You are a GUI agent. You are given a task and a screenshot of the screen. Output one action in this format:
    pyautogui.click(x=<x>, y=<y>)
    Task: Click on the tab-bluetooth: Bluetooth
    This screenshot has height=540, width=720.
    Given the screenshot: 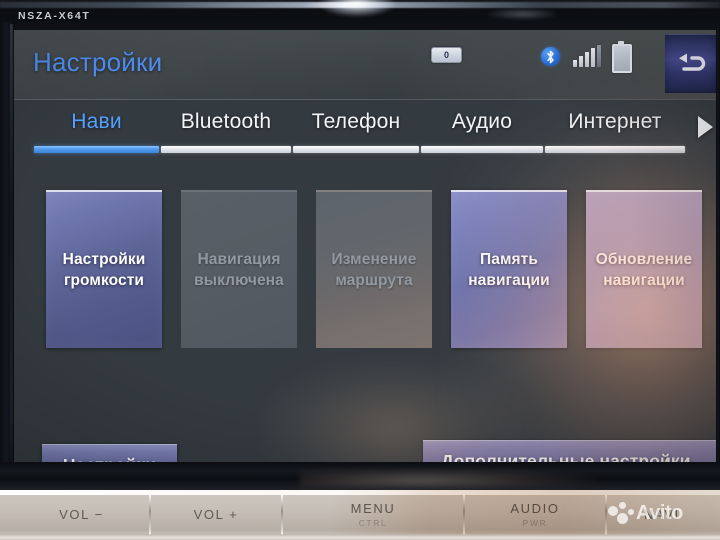 What is the action you would take?
    pyautogui.click(x=226, y=133)
    